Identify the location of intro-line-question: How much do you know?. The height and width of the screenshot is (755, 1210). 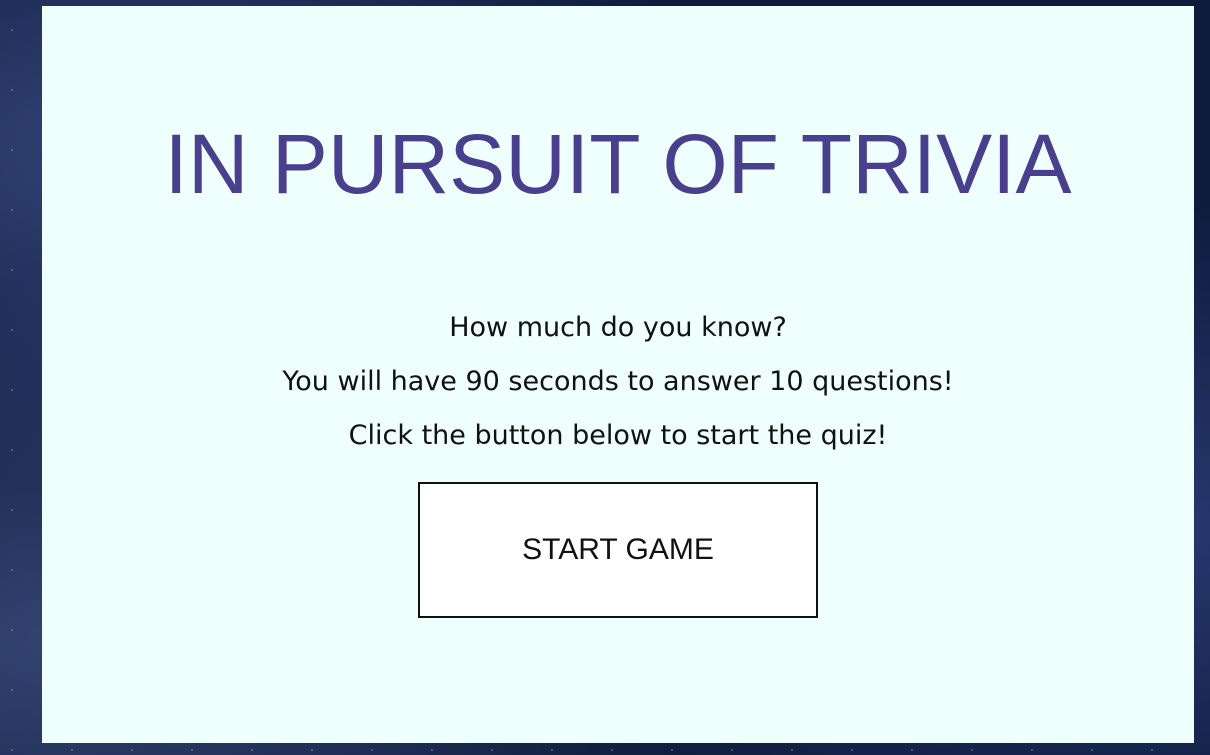
(618, 327).